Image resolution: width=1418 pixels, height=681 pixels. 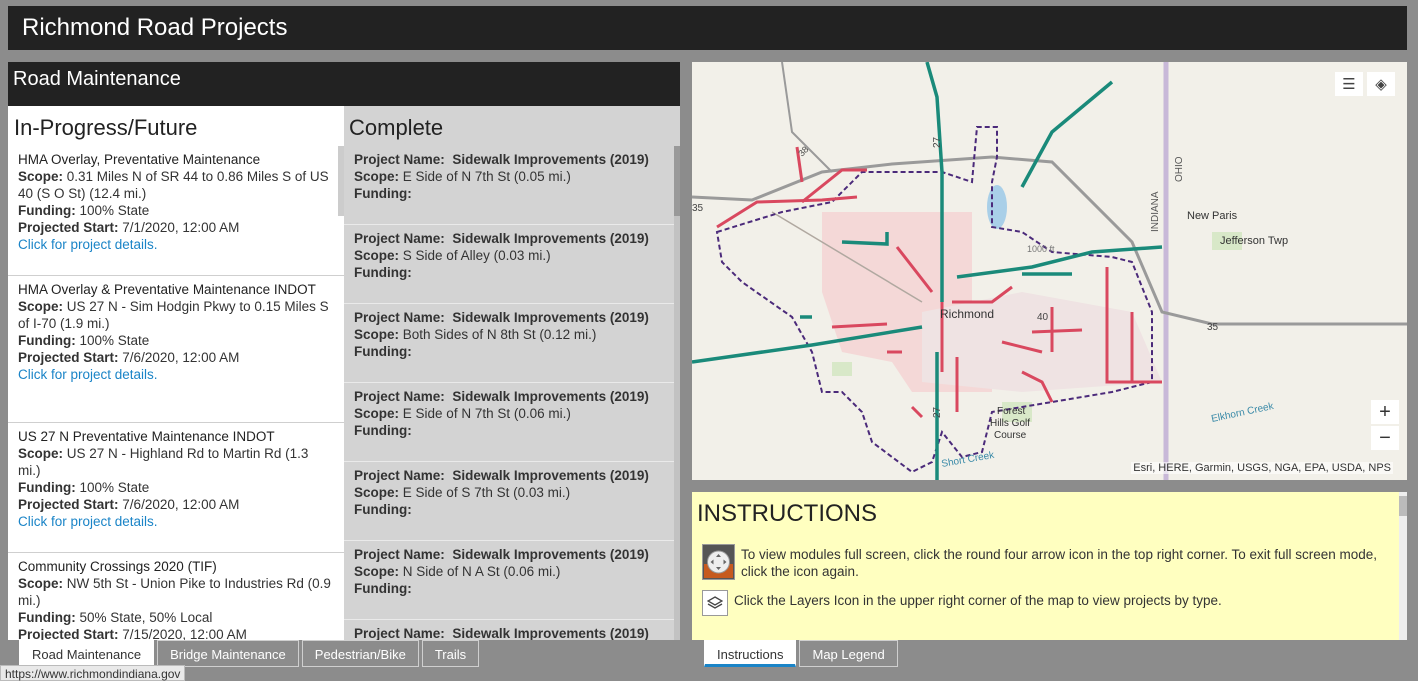 I want to click on instructions-scrollbar, so click(x=1403, y=566).